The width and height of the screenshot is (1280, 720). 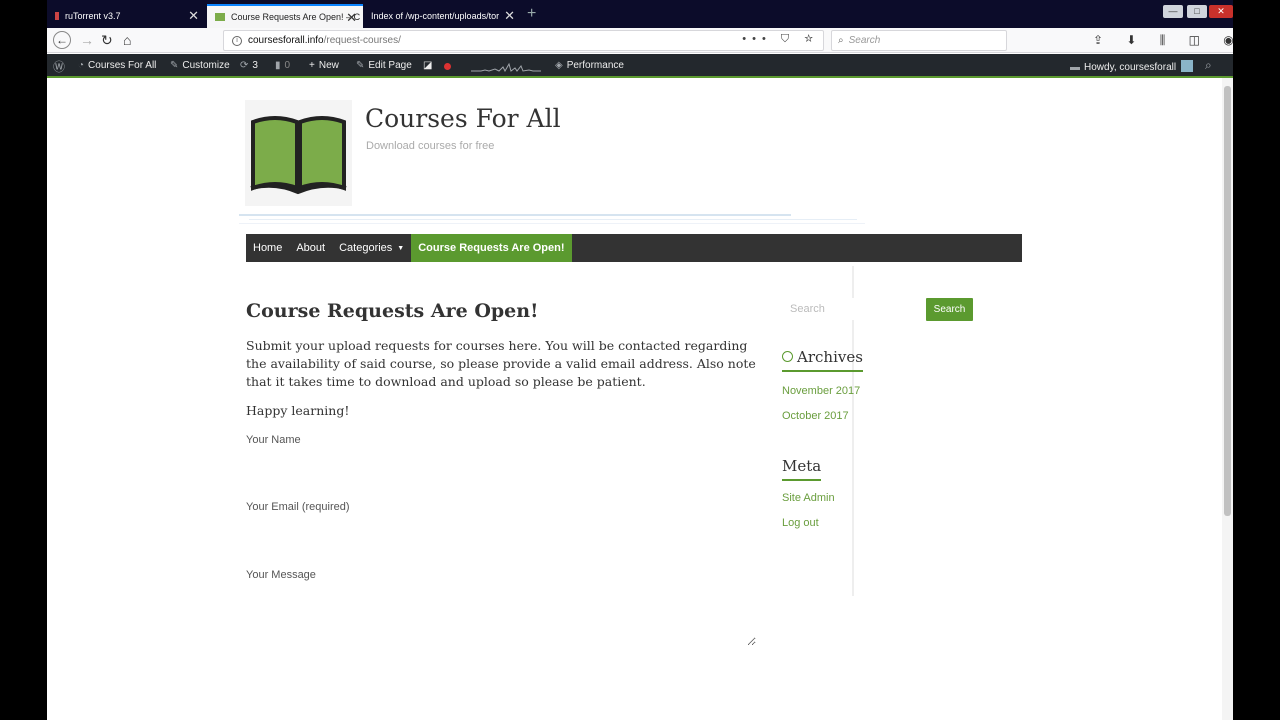 I want to click on nav-item-categories: Categories ▼, so click(x=371, y=248).